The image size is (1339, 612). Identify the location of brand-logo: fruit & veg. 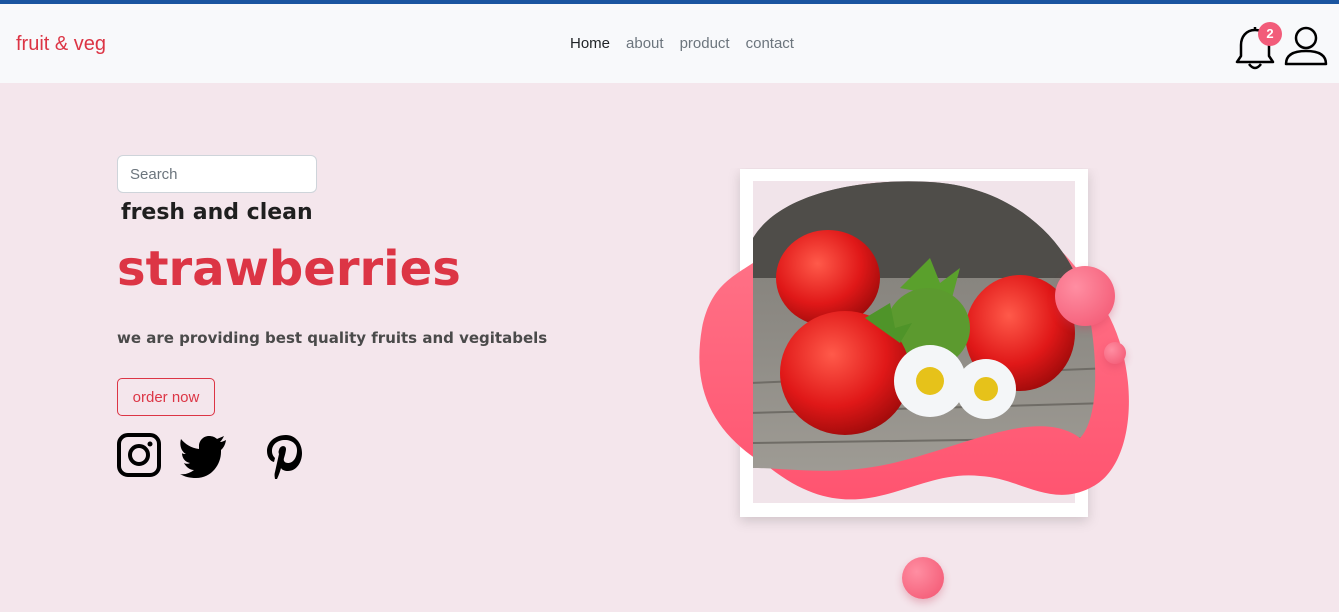
(61, 44).